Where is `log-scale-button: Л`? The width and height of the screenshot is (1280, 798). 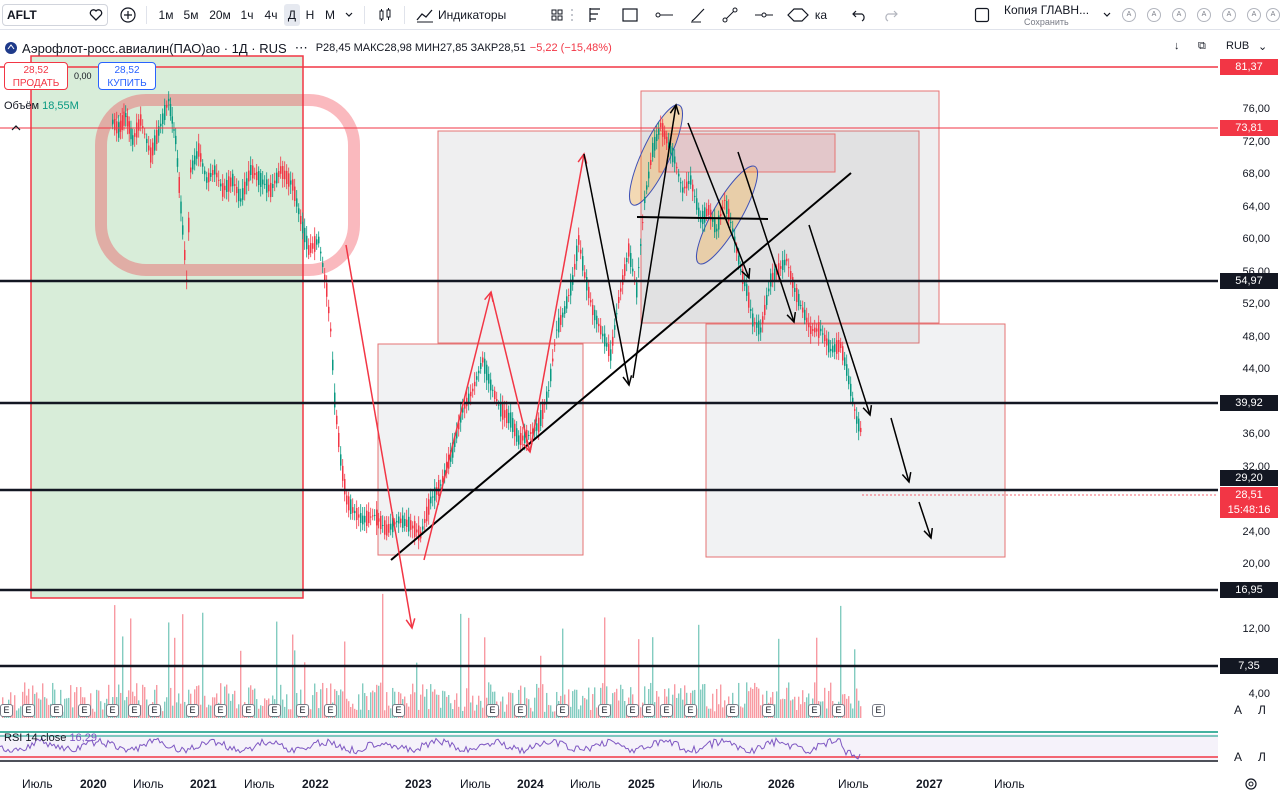
log-scale-button: Л is located at coordinates (1262, 710).